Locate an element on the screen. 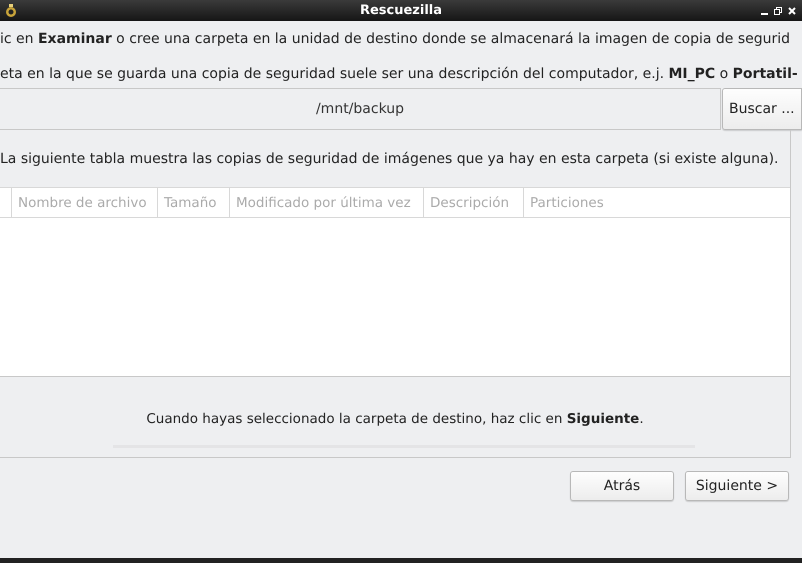 The height and width of the screenshot is (563, 802). restore-icon is located at coordinates (778, 11).